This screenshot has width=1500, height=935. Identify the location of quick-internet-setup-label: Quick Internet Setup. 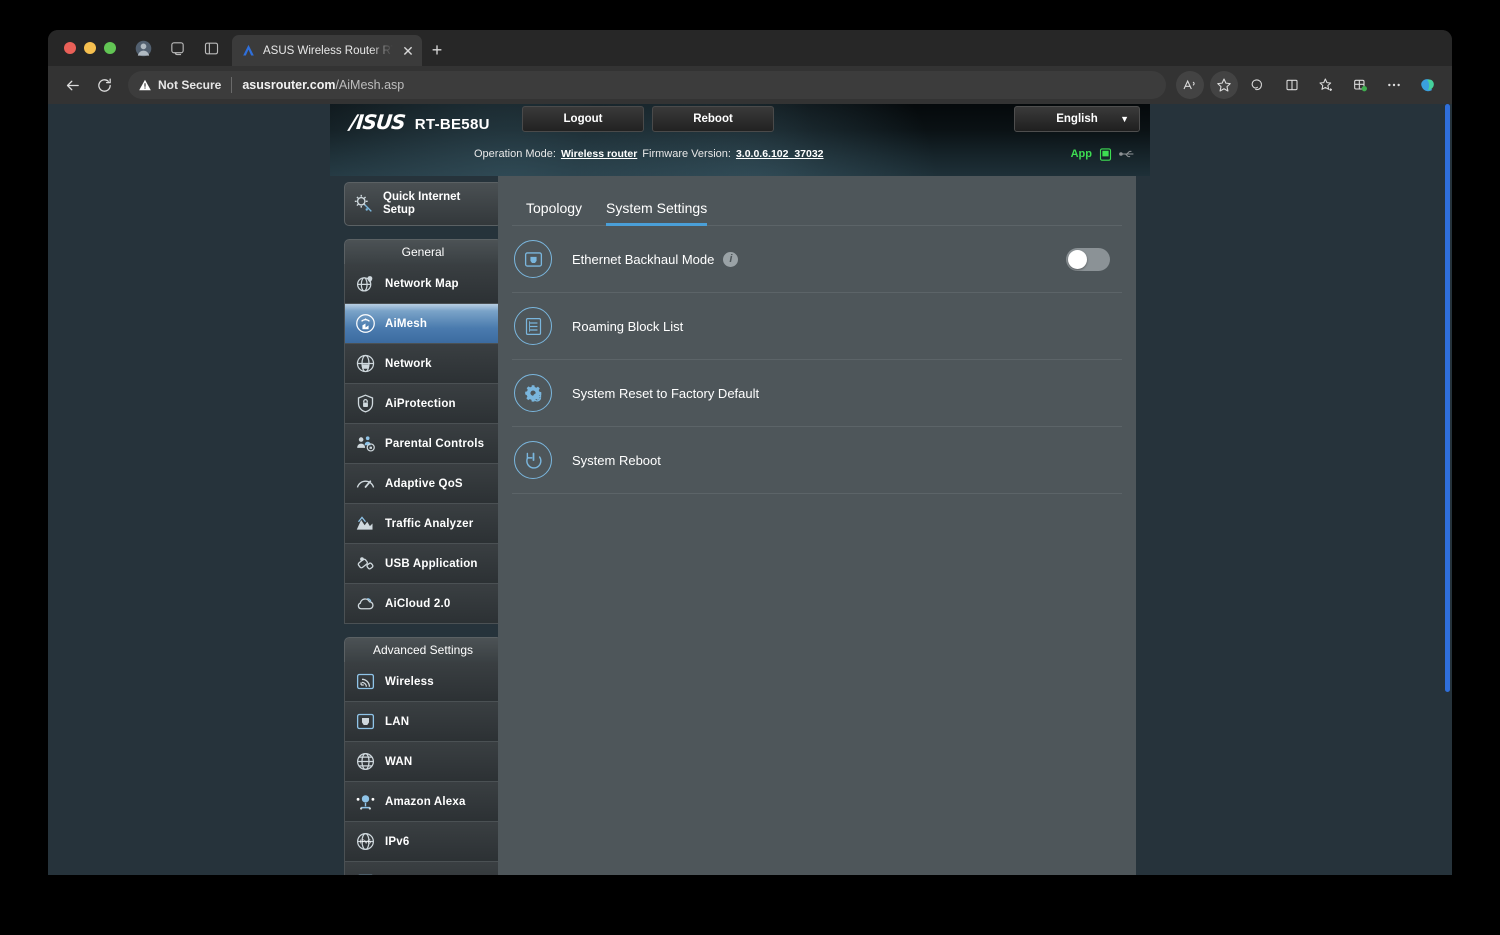
(421, 204).